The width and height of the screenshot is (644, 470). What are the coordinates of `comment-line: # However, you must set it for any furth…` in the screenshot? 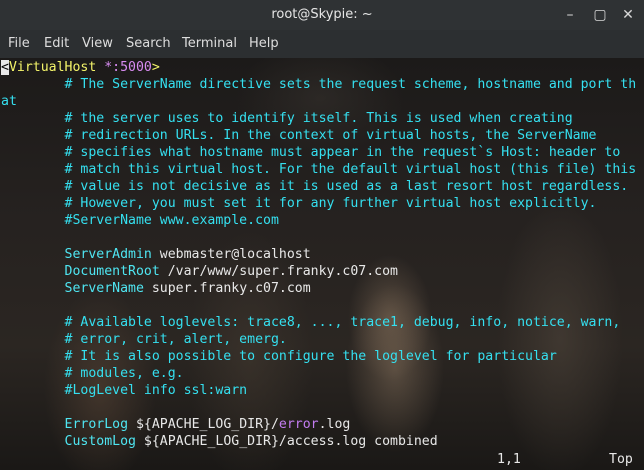 It's located at (299, 203).